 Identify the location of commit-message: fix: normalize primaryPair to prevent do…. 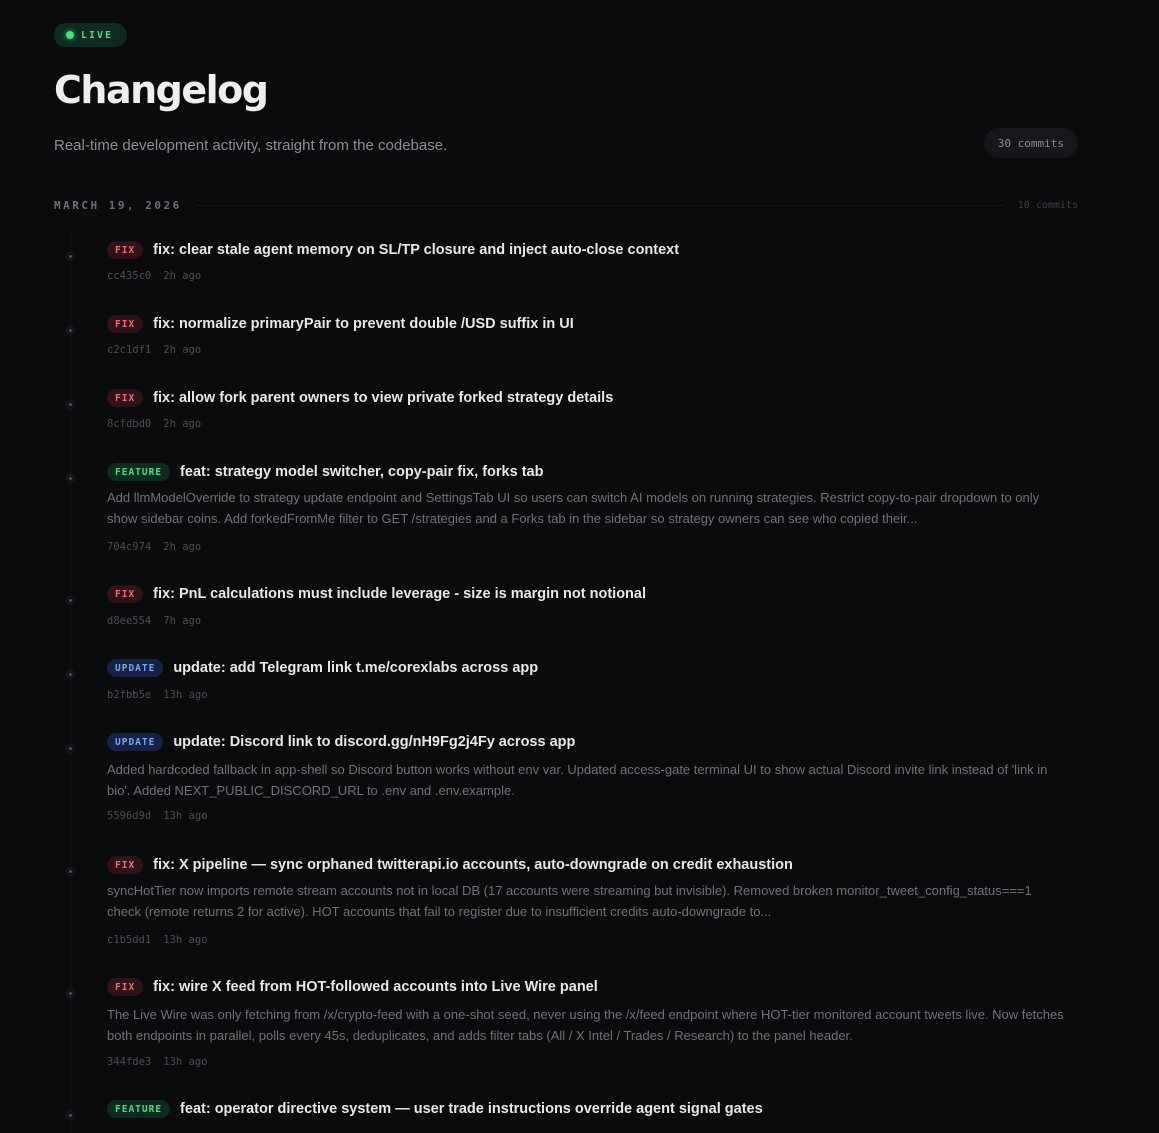
(363, 324).